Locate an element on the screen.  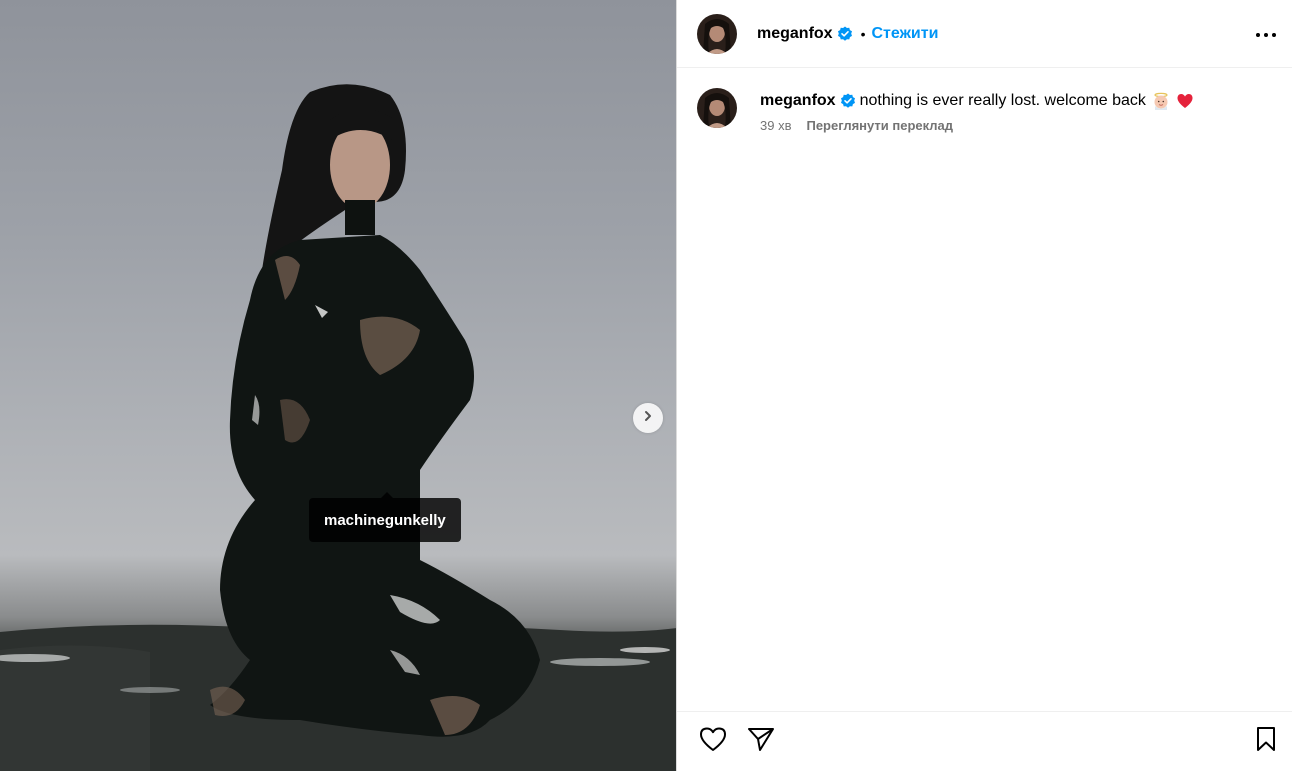
tag-username: machinegunkelly is located at coordinates (385, 520).